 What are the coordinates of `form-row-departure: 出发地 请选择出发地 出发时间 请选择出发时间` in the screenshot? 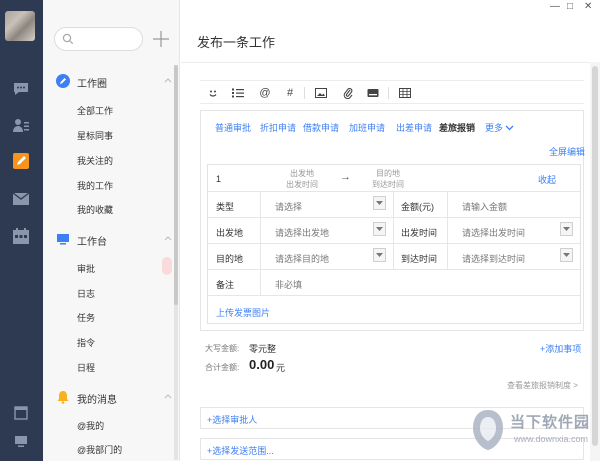 It's located at (394, 231).